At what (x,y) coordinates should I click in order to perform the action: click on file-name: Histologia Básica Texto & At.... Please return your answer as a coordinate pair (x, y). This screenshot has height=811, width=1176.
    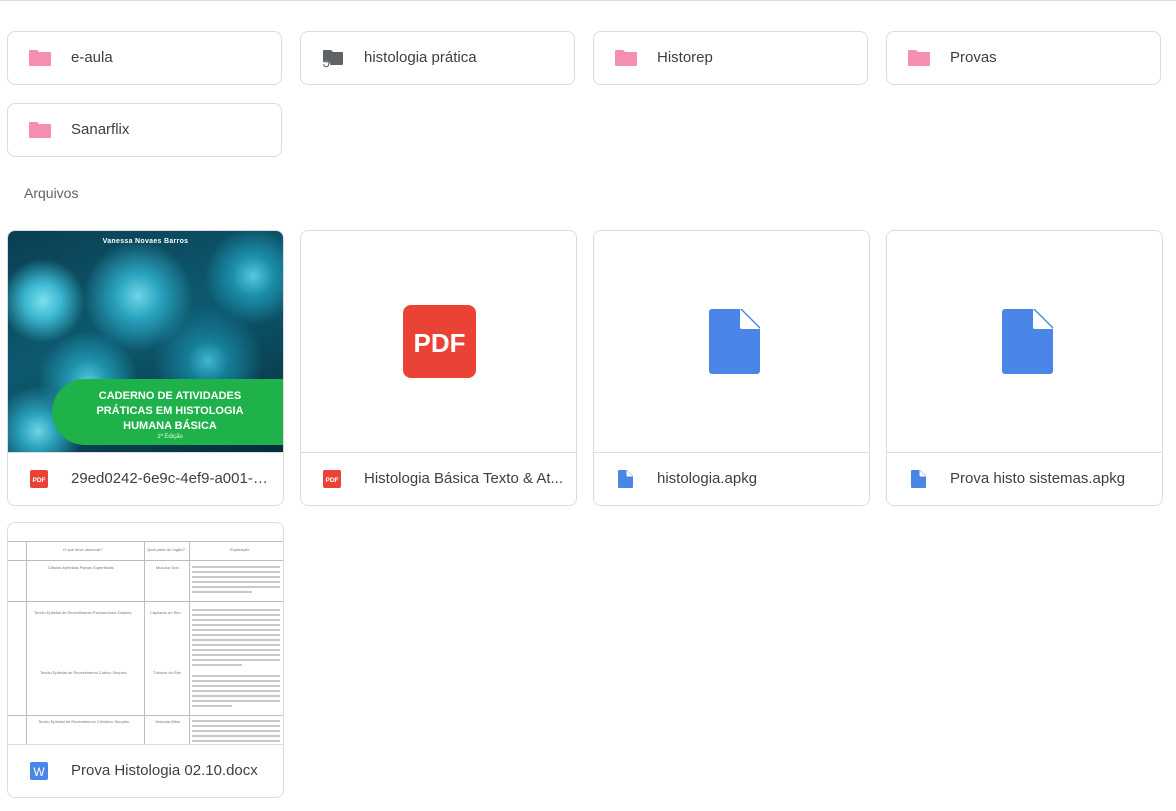
    Looking at the image, I should click on (463, 478).